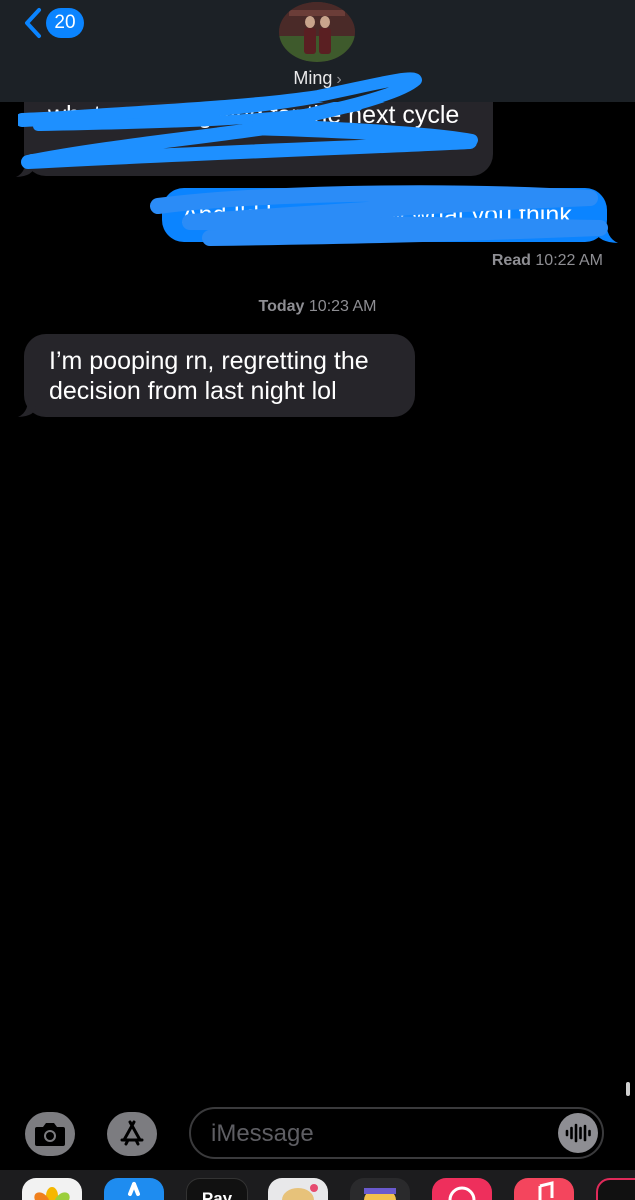 This screenshot has height=1200, width=635. I want to click on conversation-timestamp: Today 10:23 AM, so click(317, 307).